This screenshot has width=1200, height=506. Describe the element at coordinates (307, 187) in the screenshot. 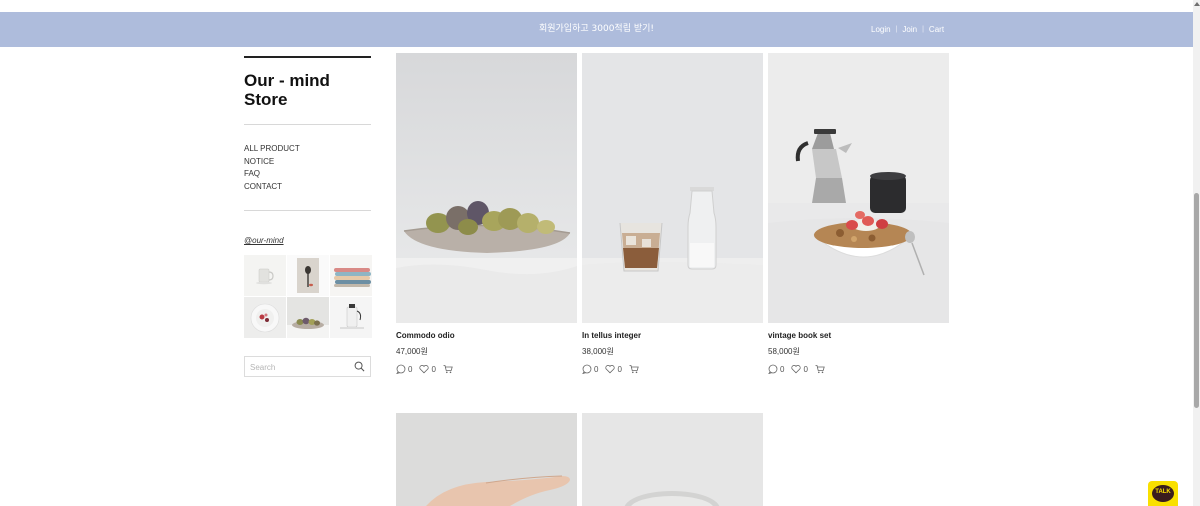

I see `nav-contact: CONTACT` at that location.